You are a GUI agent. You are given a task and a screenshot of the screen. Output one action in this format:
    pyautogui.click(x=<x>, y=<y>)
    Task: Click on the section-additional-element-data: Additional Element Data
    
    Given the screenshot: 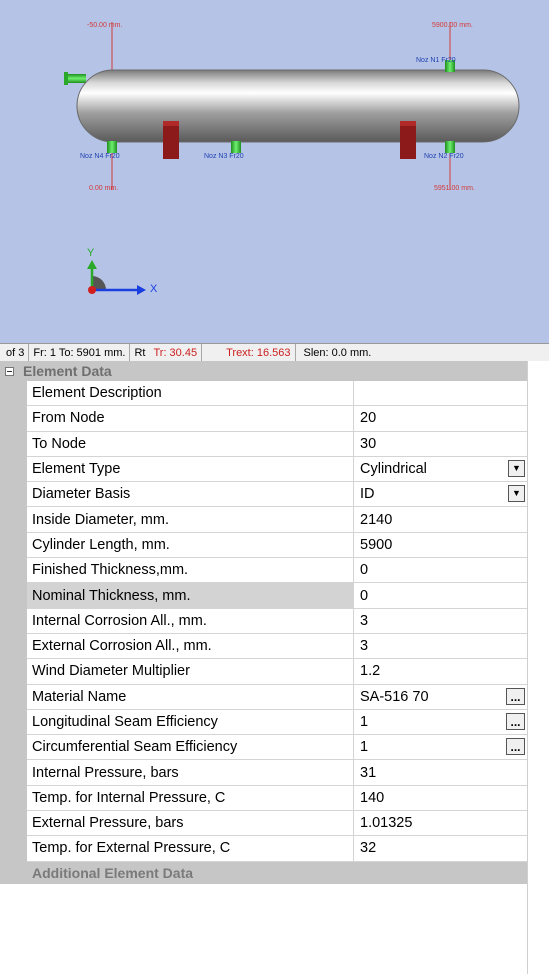 What is the action you would take?
    pyautogui.click(x=263, y=872)
    